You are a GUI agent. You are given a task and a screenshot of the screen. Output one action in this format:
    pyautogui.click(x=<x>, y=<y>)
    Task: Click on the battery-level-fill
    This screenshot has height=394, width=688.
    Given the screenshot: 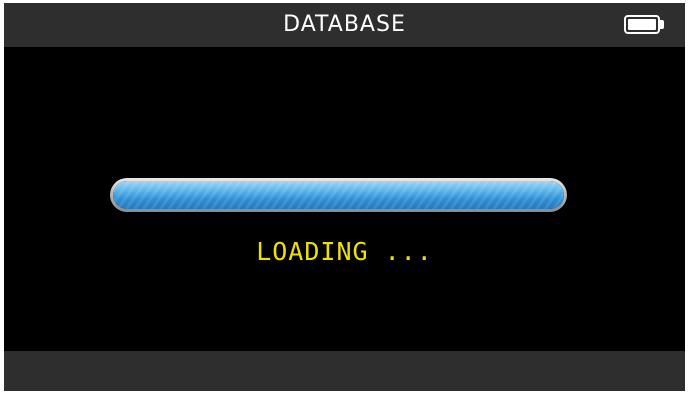 What is the action you would take?
    pyautogui.click(x=642, y=24)
    